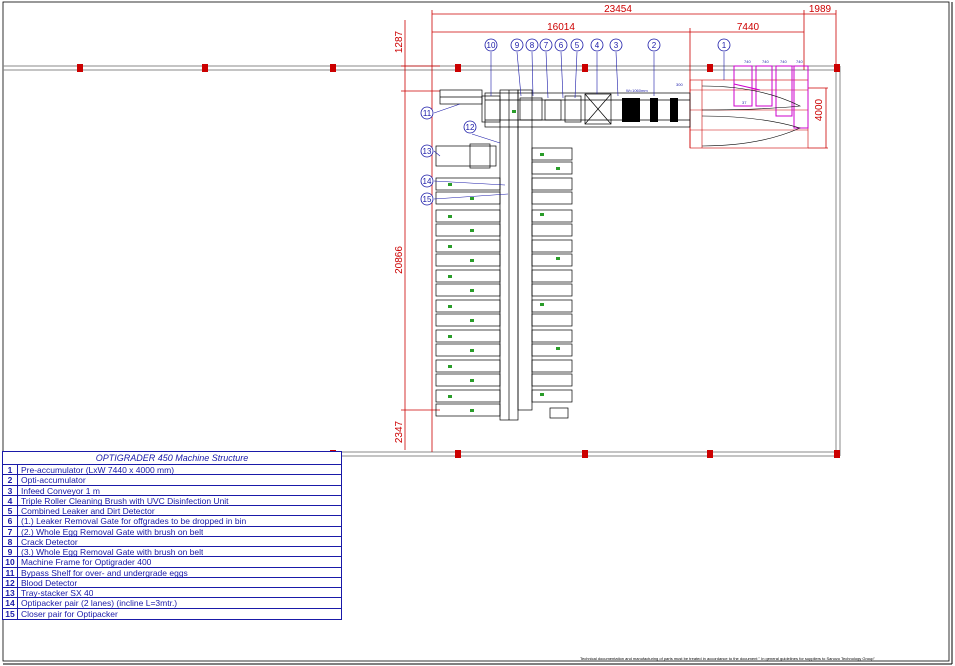 This screenshot has width=955, height=666. I want to click on svg-text: 13, so click(427, 151).